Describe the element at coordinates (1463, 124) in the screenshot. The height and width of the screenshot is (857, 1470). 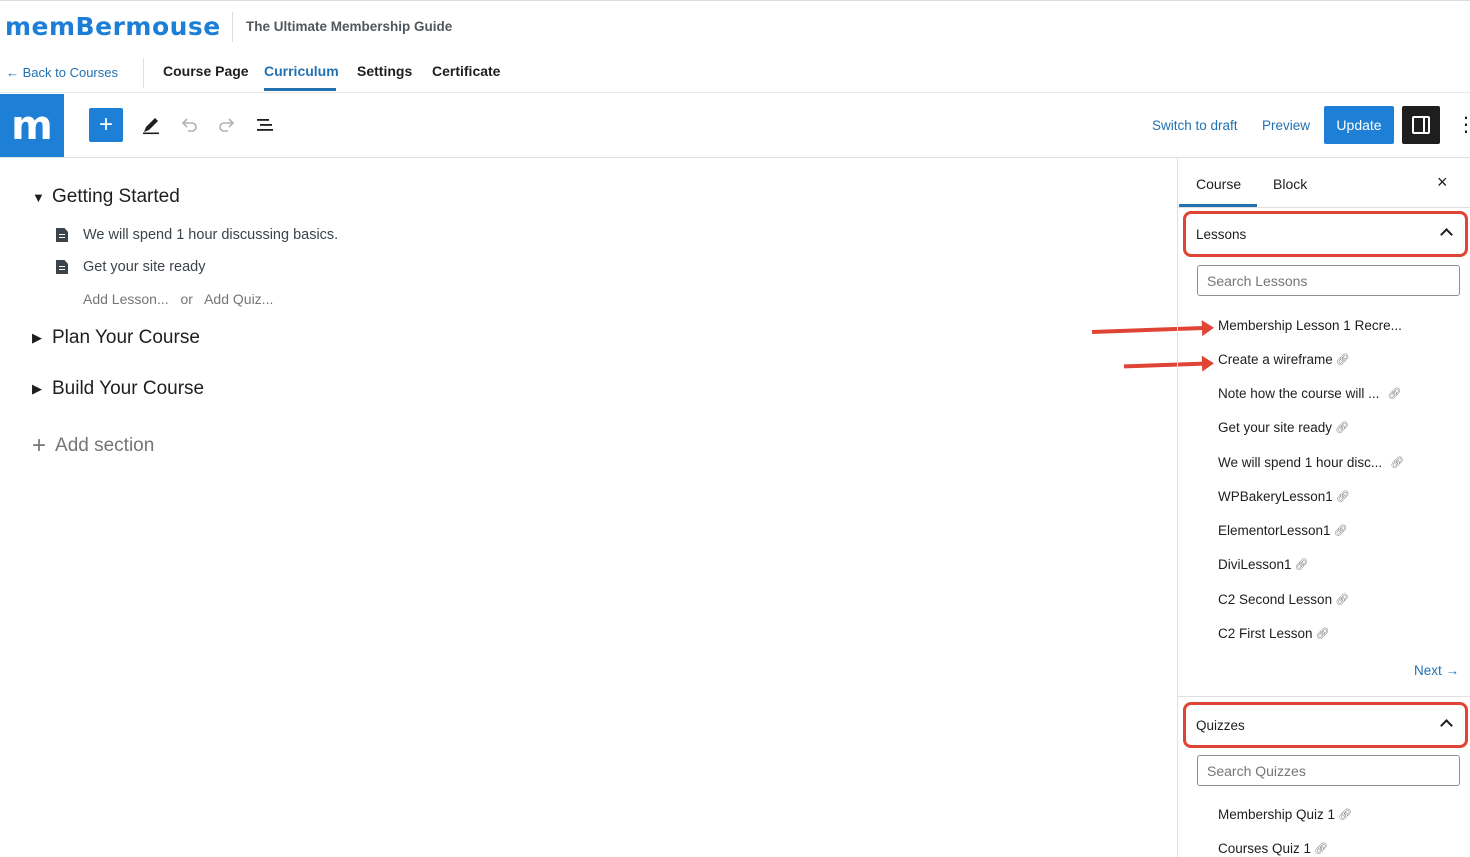
I see `more-options-icon: ⋮` at that location.